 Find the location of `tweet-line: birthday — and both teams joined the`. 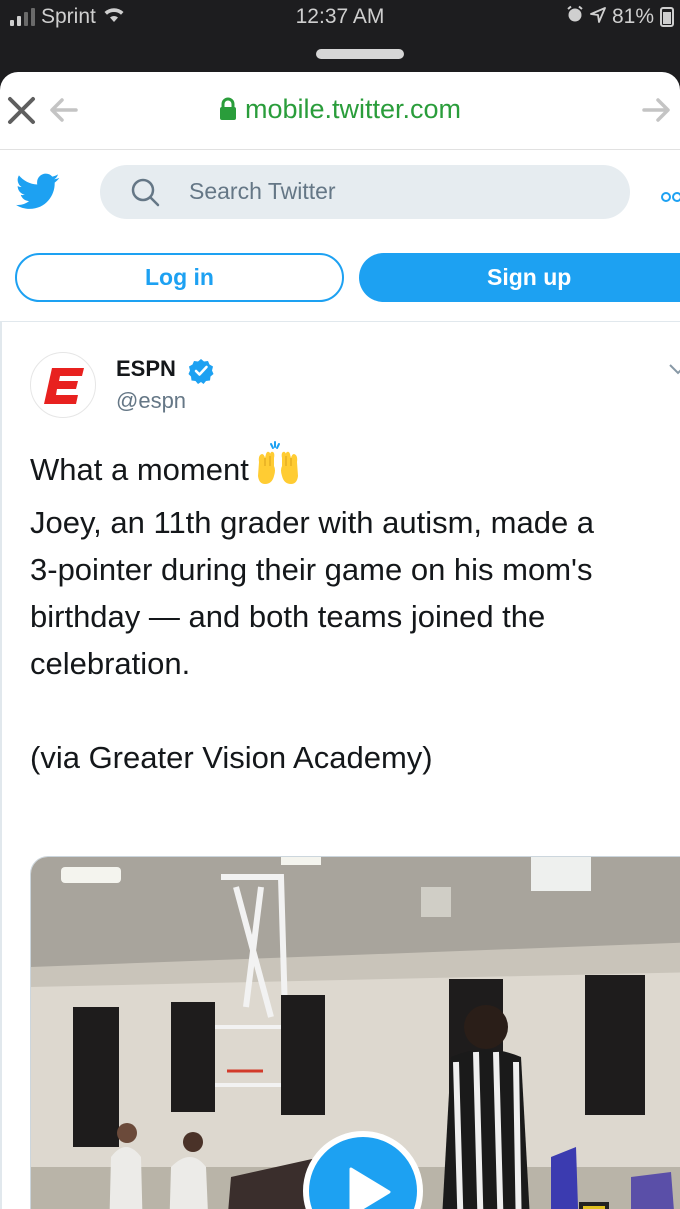

tweet-line: birthday — and both teams joined the is located at coordinates (288, 616).